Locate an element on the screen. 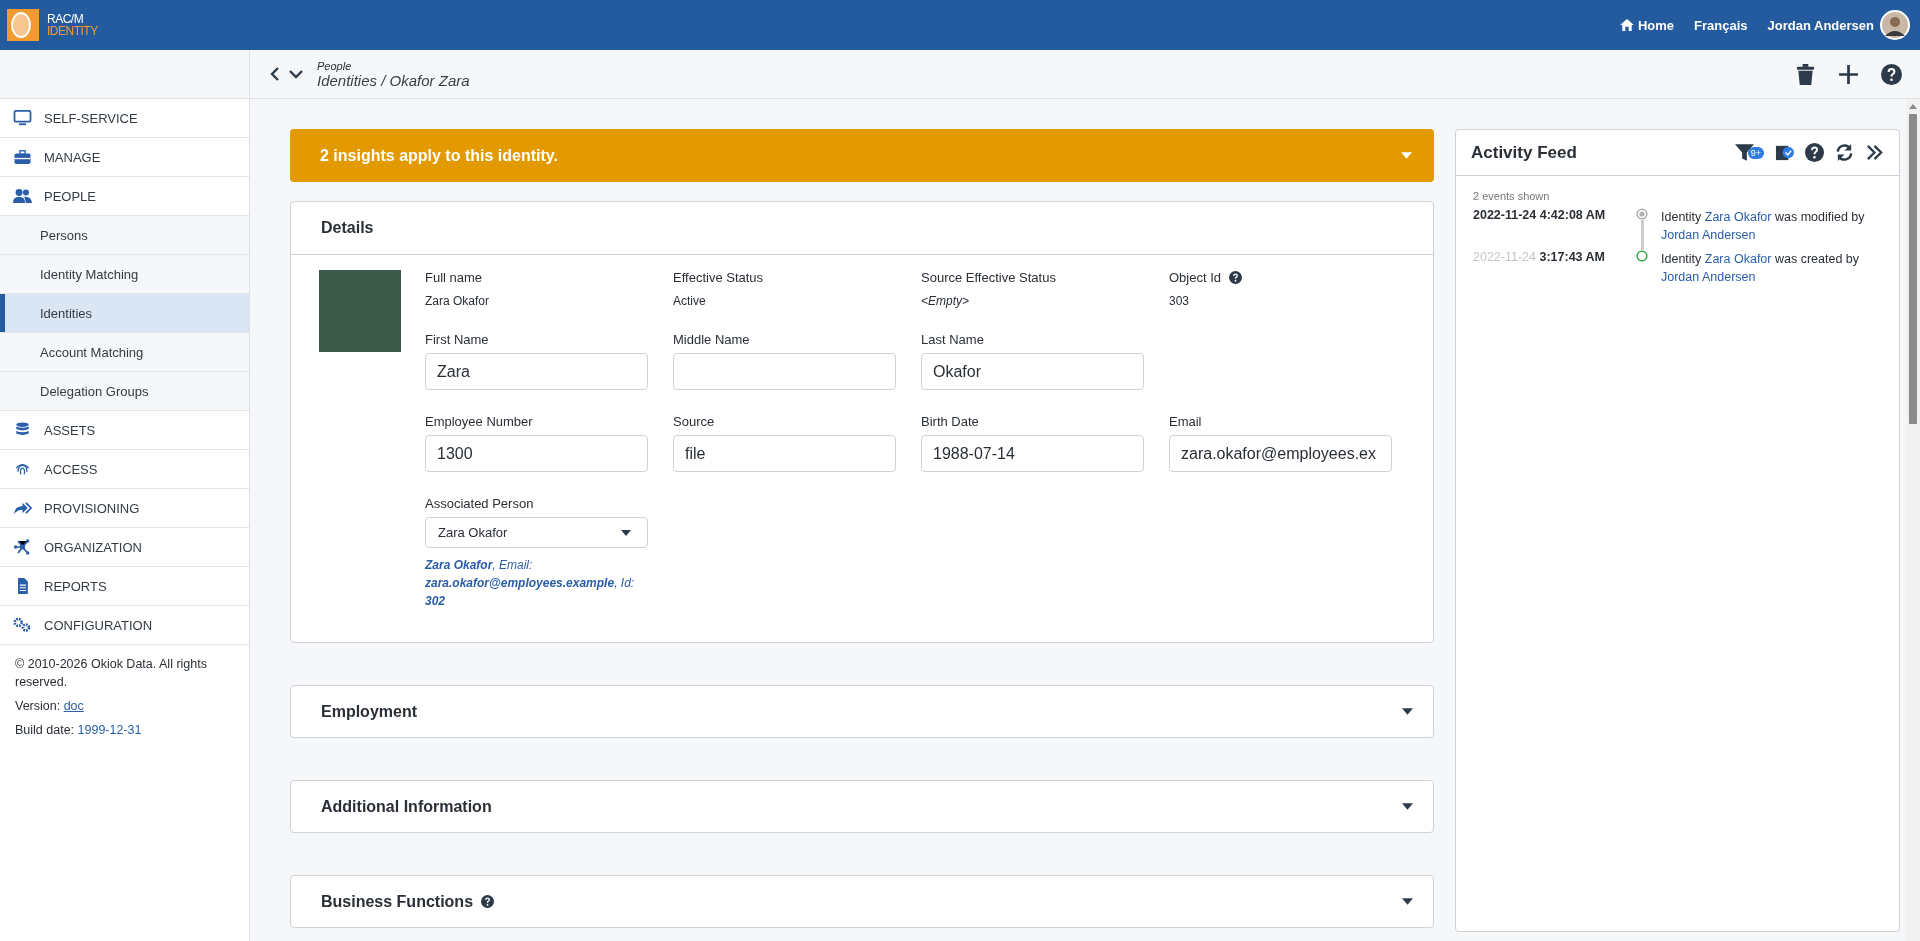 This screenshot has width=1920, height=941. collapsible-section: Employment is located at coordinates (862, 711).